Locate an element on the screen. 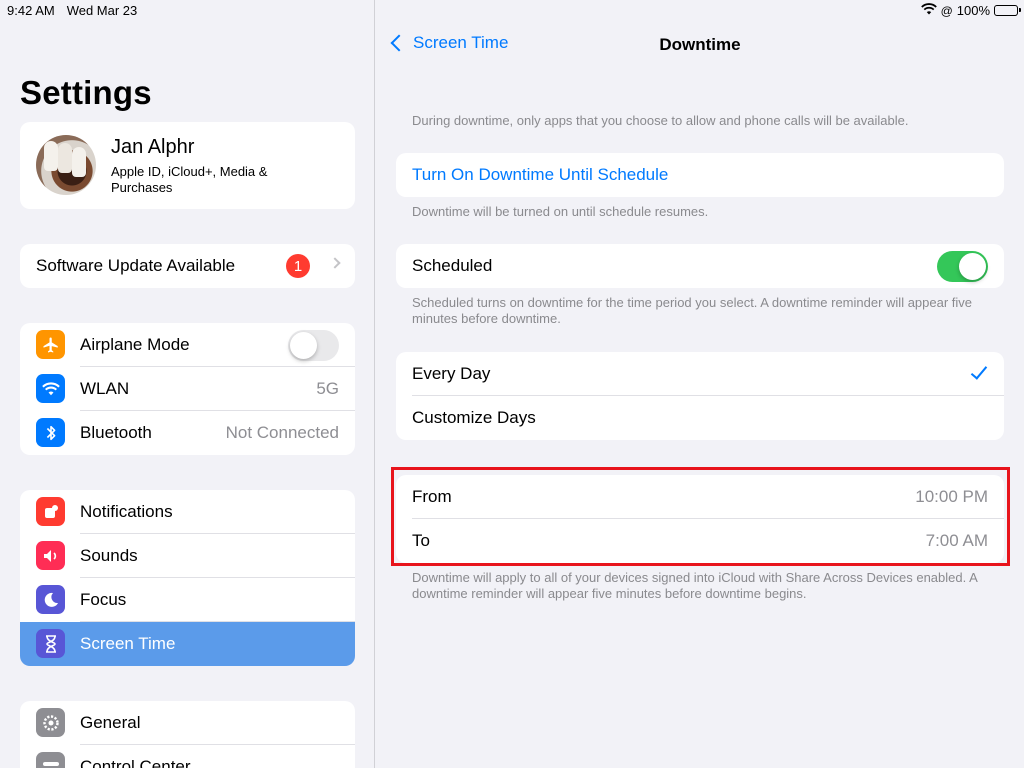 This screenshot has height=768, width=1024. general-group: General Control Center is located at coordinates (187, 734).